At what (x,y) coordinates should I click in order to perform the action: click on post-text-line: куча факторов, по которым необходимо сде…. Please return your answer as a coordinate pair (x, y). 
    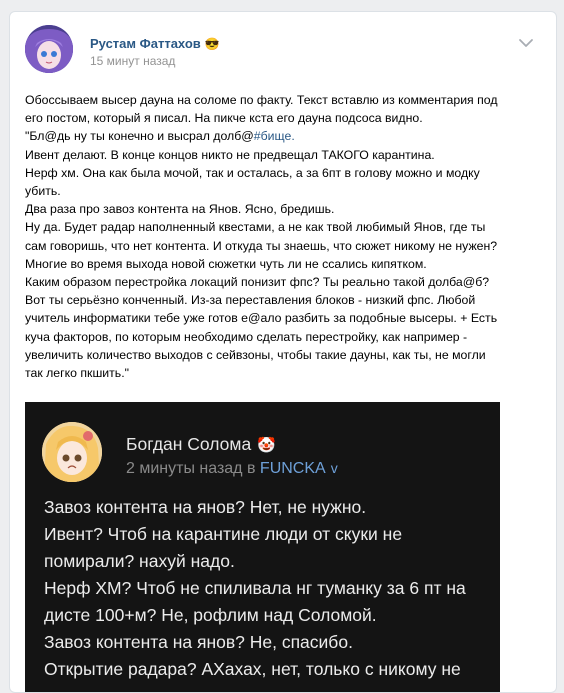
    Looking at the image, I should click on (246, 336).